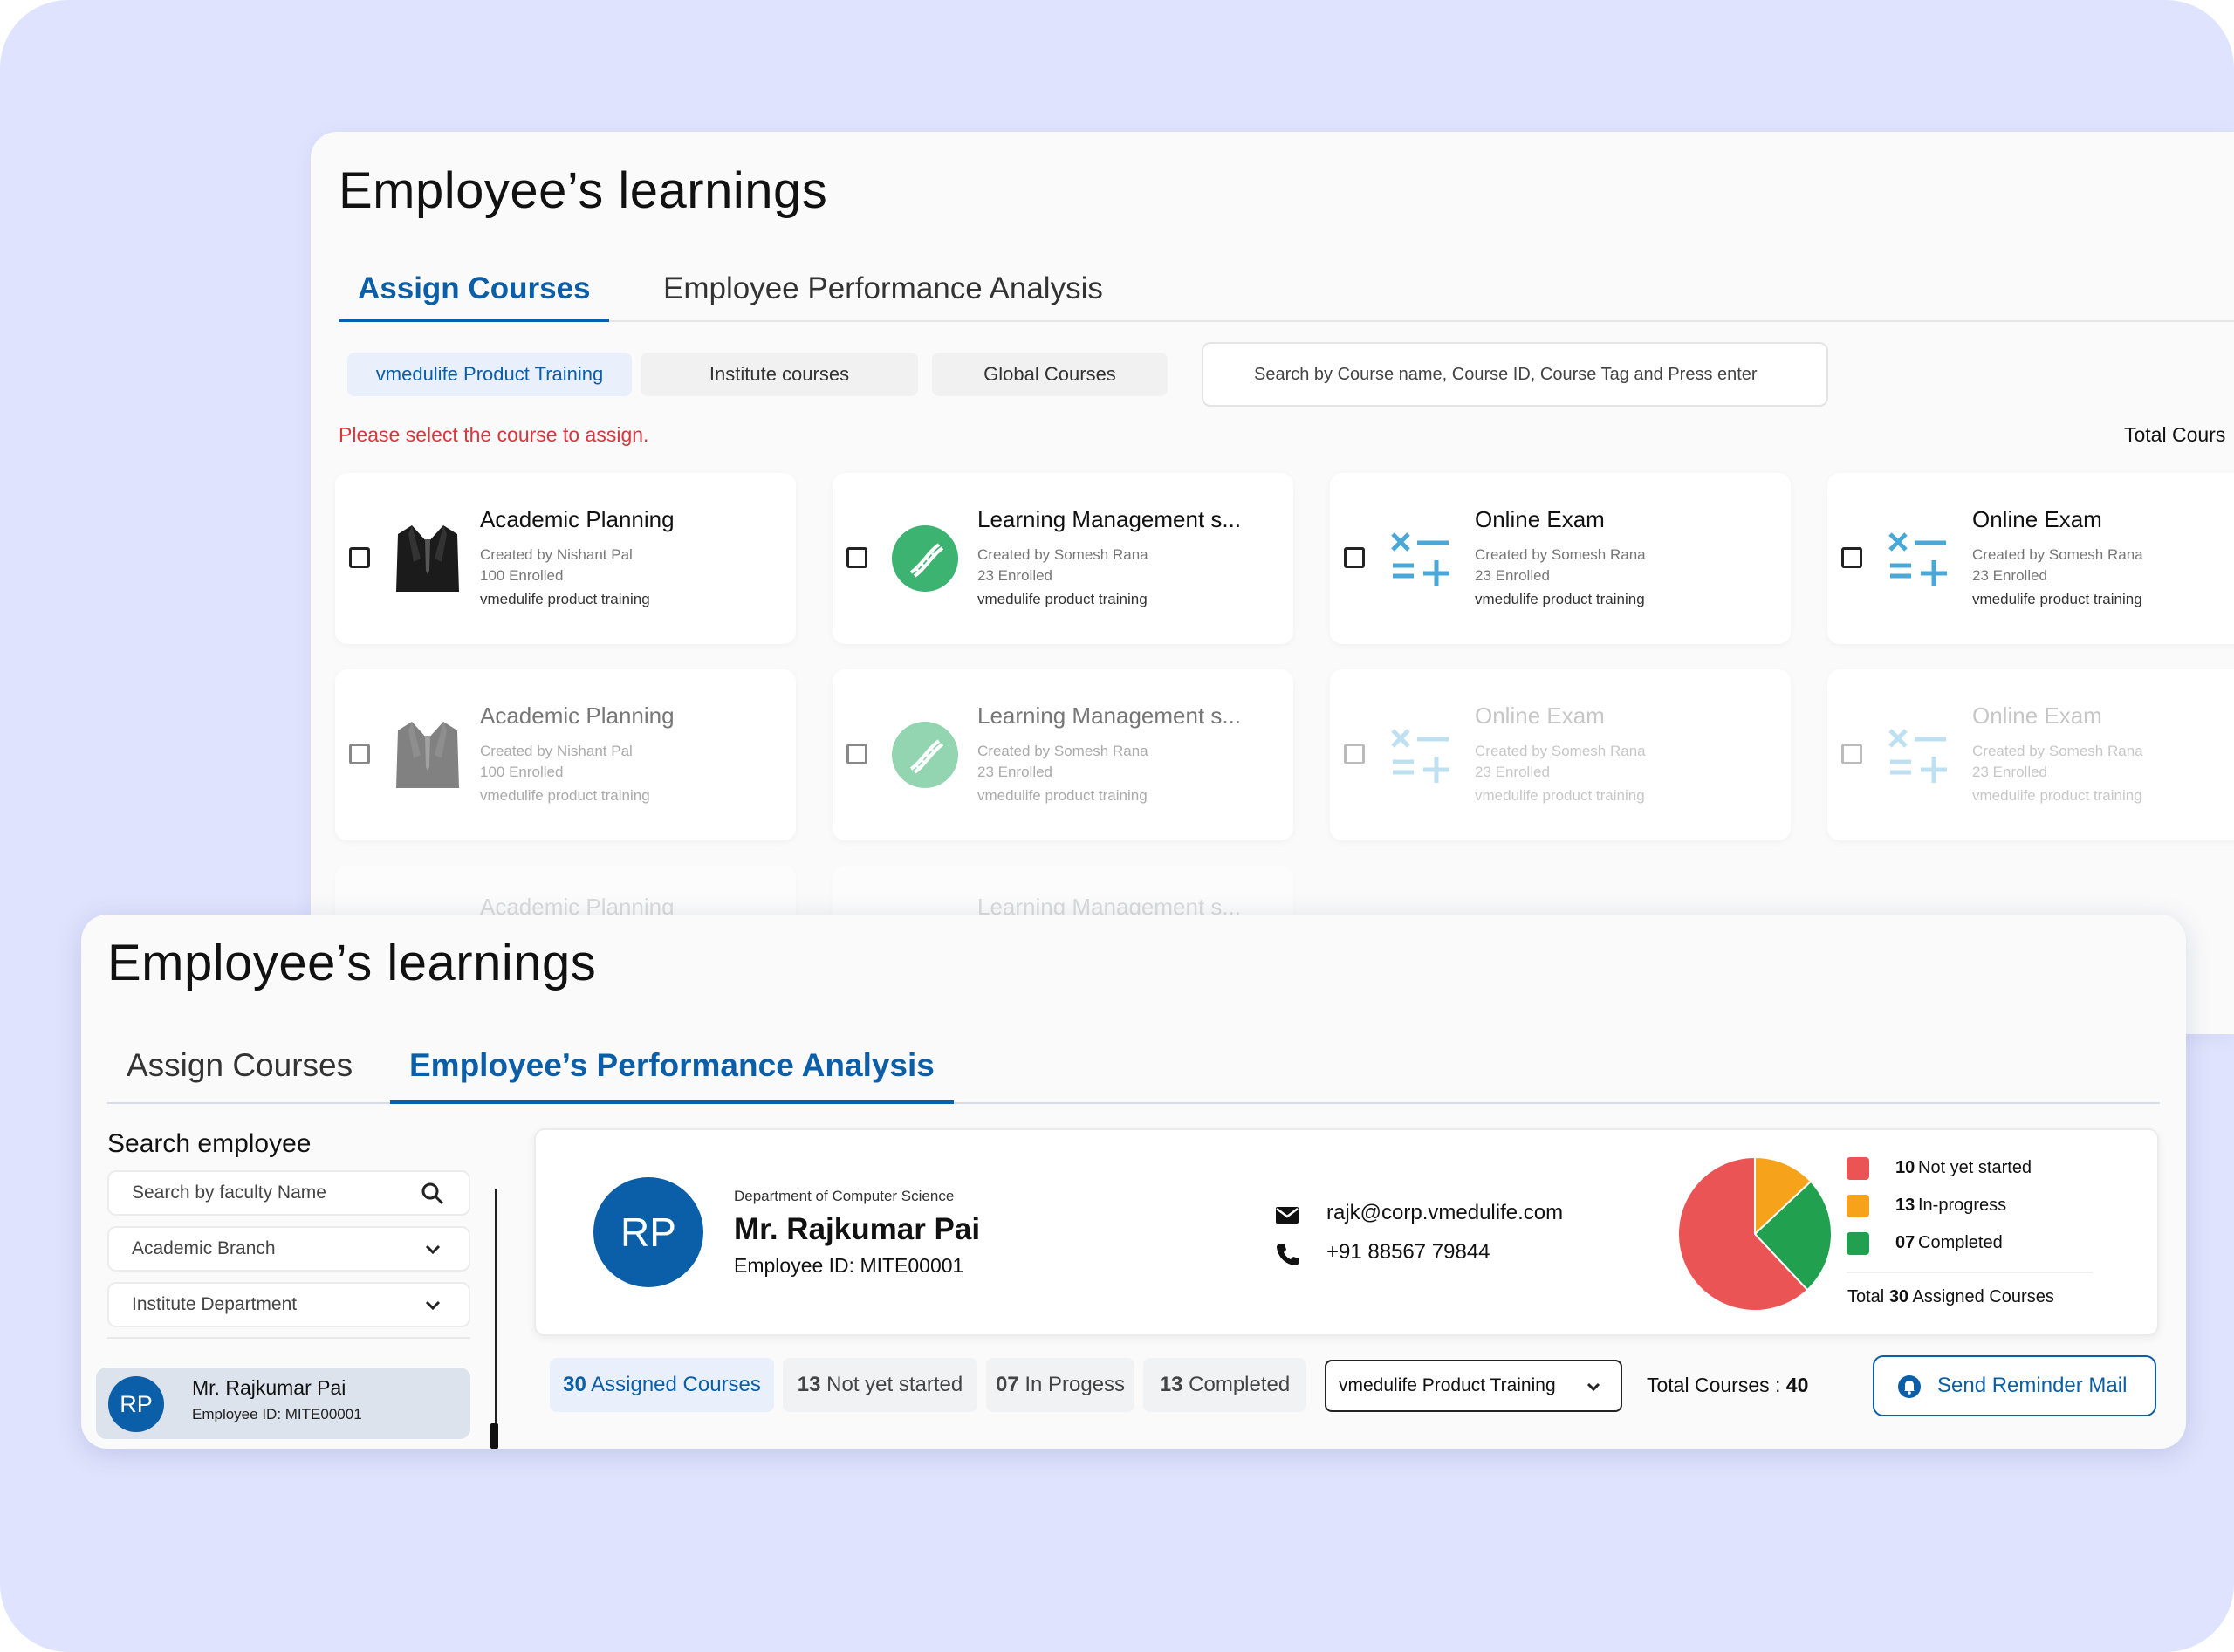 This screenshot has height=1652, width=2234. I want to click on faculty-search-input: Search by faculty Name, so click(288, 1193).